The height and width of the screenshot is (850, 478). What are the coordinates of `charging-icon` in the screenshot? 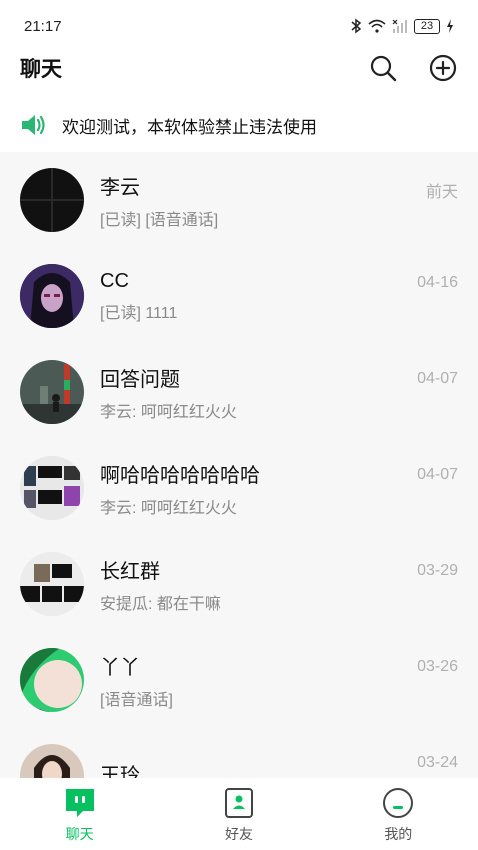 It's located at (450, 26).